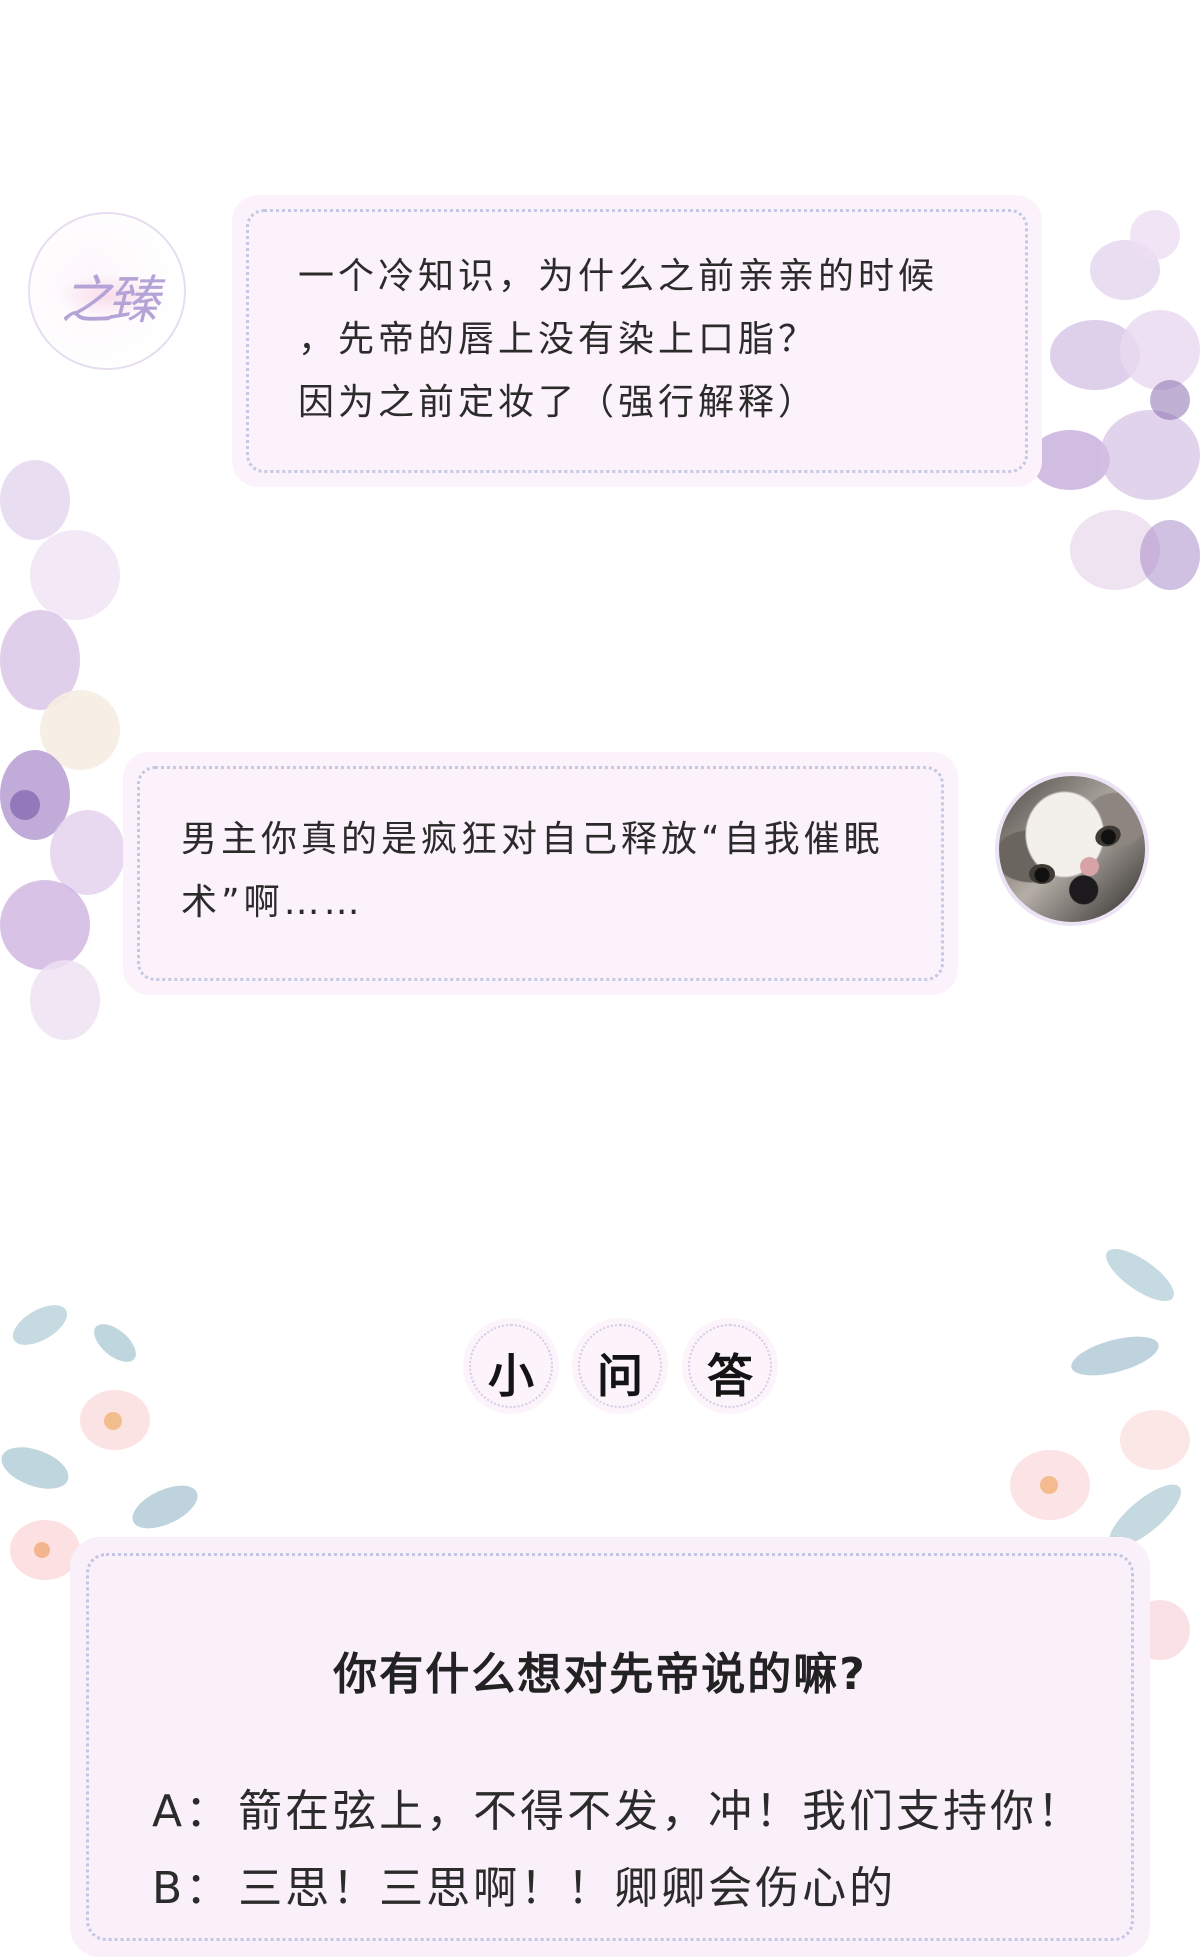 The height and width of the screenshot is (1957, 1200). What do you see at coordinates (618, 276) in the screenshot?
I see `message-line: 一个冷知识，为什么之前亲亲的时候` at bounding box center [618, 276].